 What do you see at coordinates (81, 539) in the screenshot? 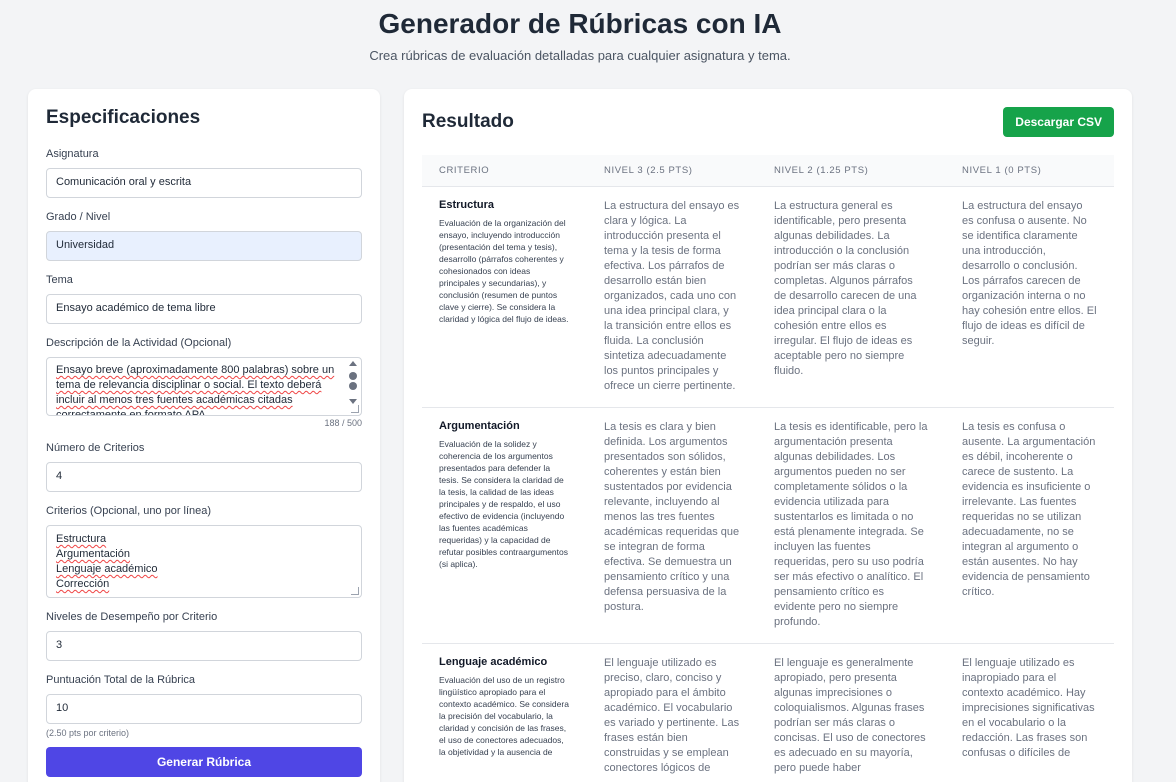
I see `criterio-line: Estructura` at bounding box center [81, 539].